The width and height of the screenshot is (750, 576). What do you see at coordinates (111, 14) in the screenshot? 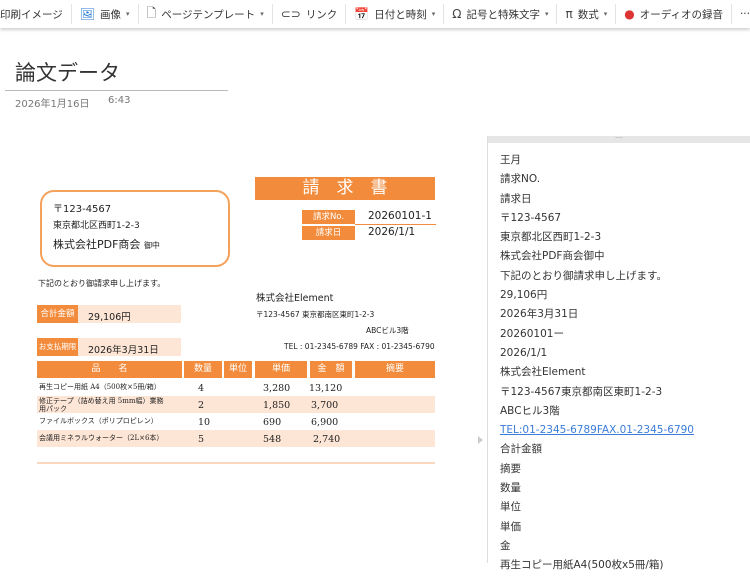
I see `image-label: 画像` at bounding box center [111, 14].